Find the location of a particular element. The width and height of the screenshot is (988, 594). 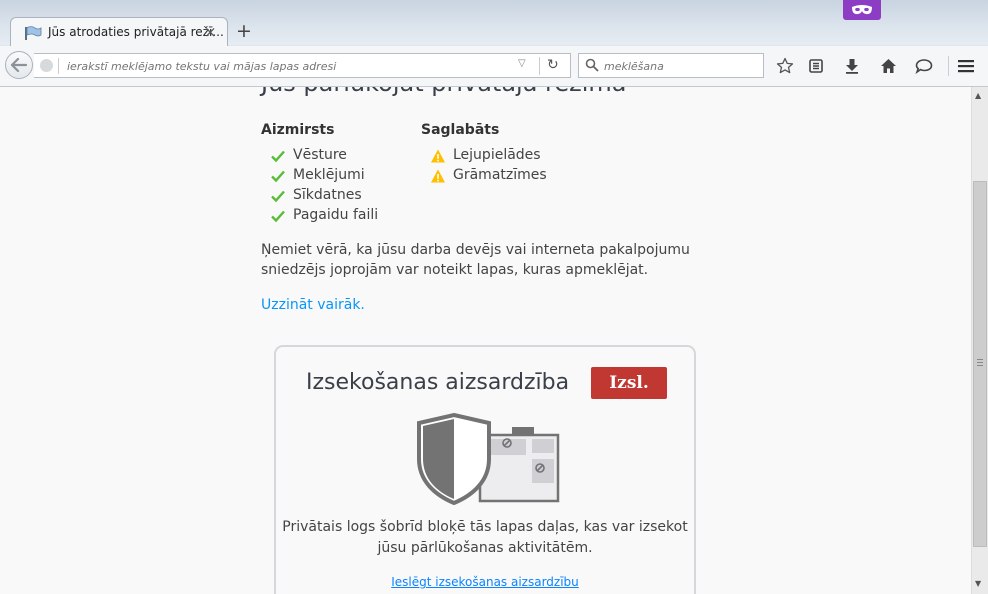

chat-bubble-icon is located at coordinates (924, 66).